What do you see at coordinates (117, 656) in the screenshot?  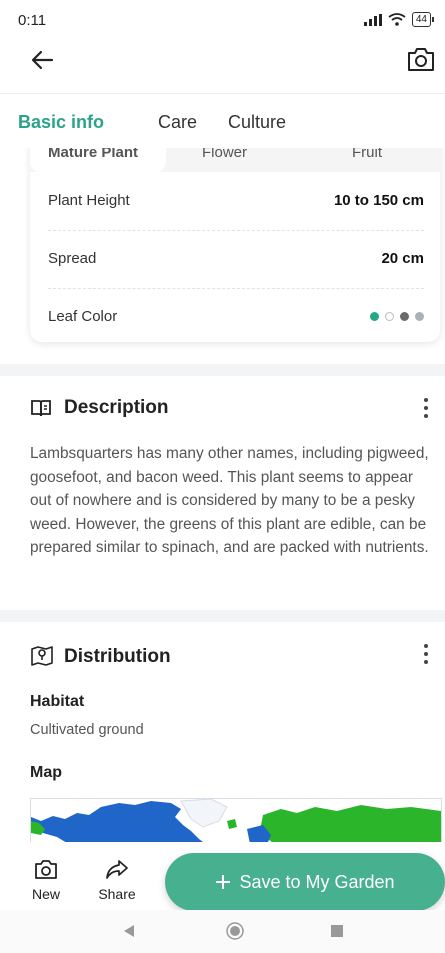 I see `distribution-title: Distribution` at bounding box center [117, 656].